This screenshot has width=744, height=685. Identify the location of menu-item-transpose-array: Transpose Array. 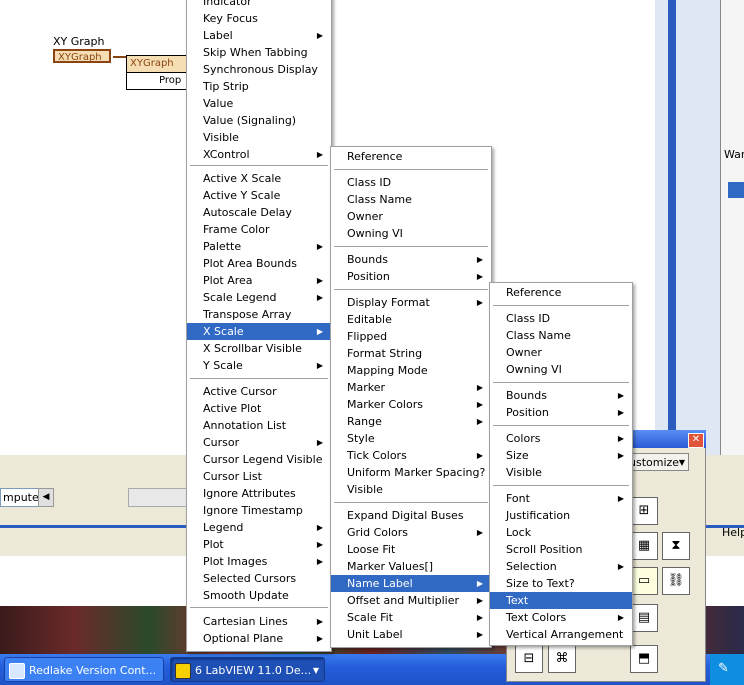
(259, 314).